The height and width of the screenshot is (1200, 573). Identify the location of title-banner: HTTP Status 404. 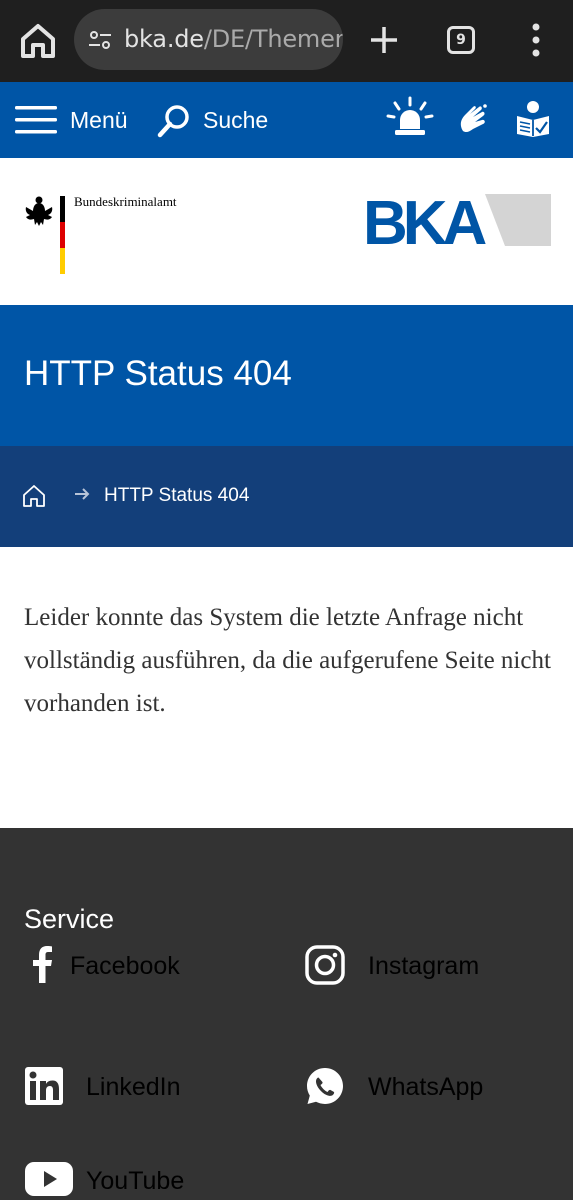
(286, 375).